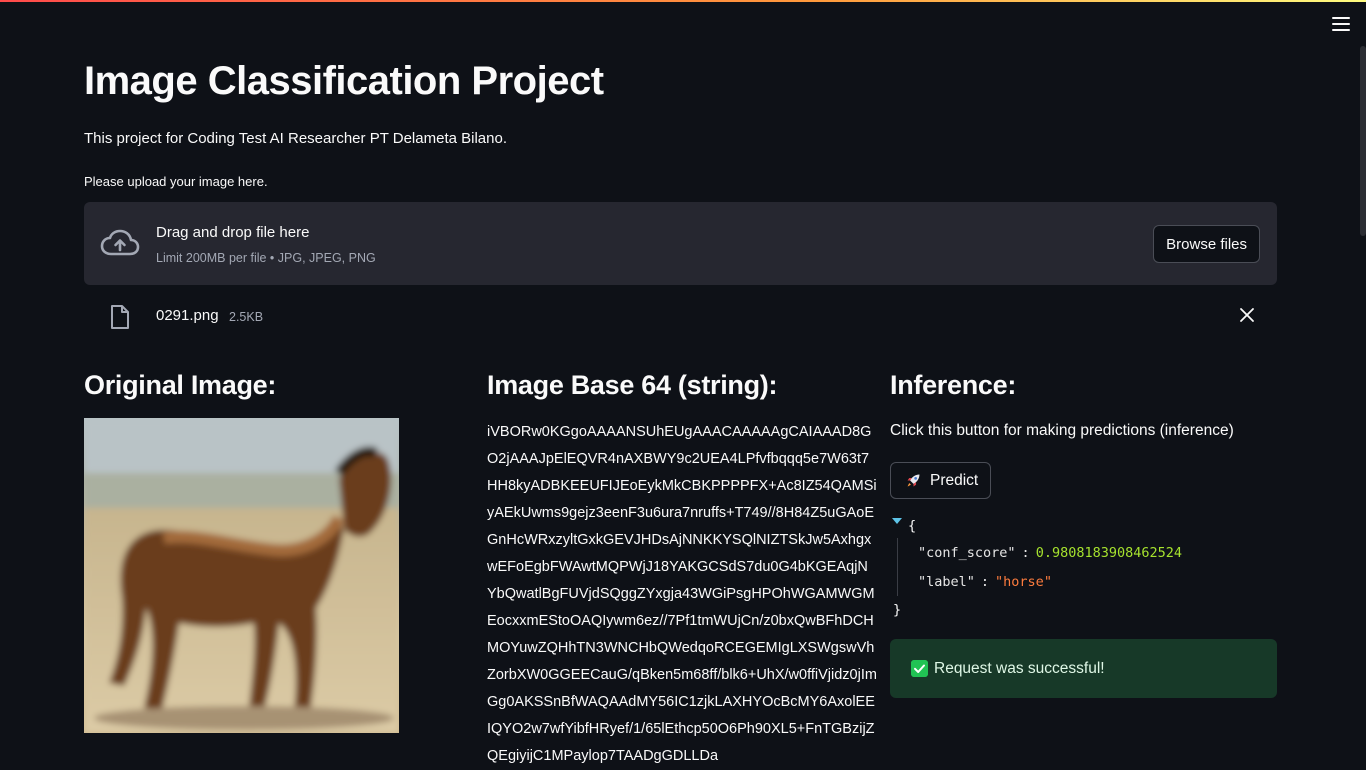 The image size is (1366, 770). Describe the element at coordinates (967, 553) in the screenshot. I see `json-key-conf-score: "conf_score"` at that location.